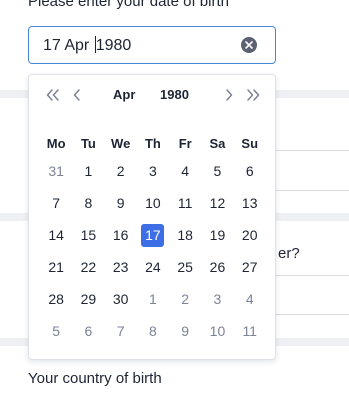 The image size is (349, 398). I want to click on calendar-week-row: 7 8 9 10 11 12 13, so click(153, 203).